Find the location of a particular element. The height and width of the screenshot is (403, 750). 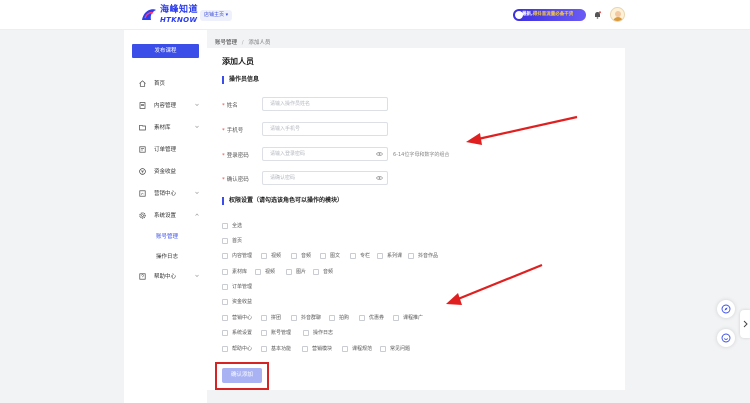

sidebar-item-materials: 素材库 is located at coordinates (165, 128).